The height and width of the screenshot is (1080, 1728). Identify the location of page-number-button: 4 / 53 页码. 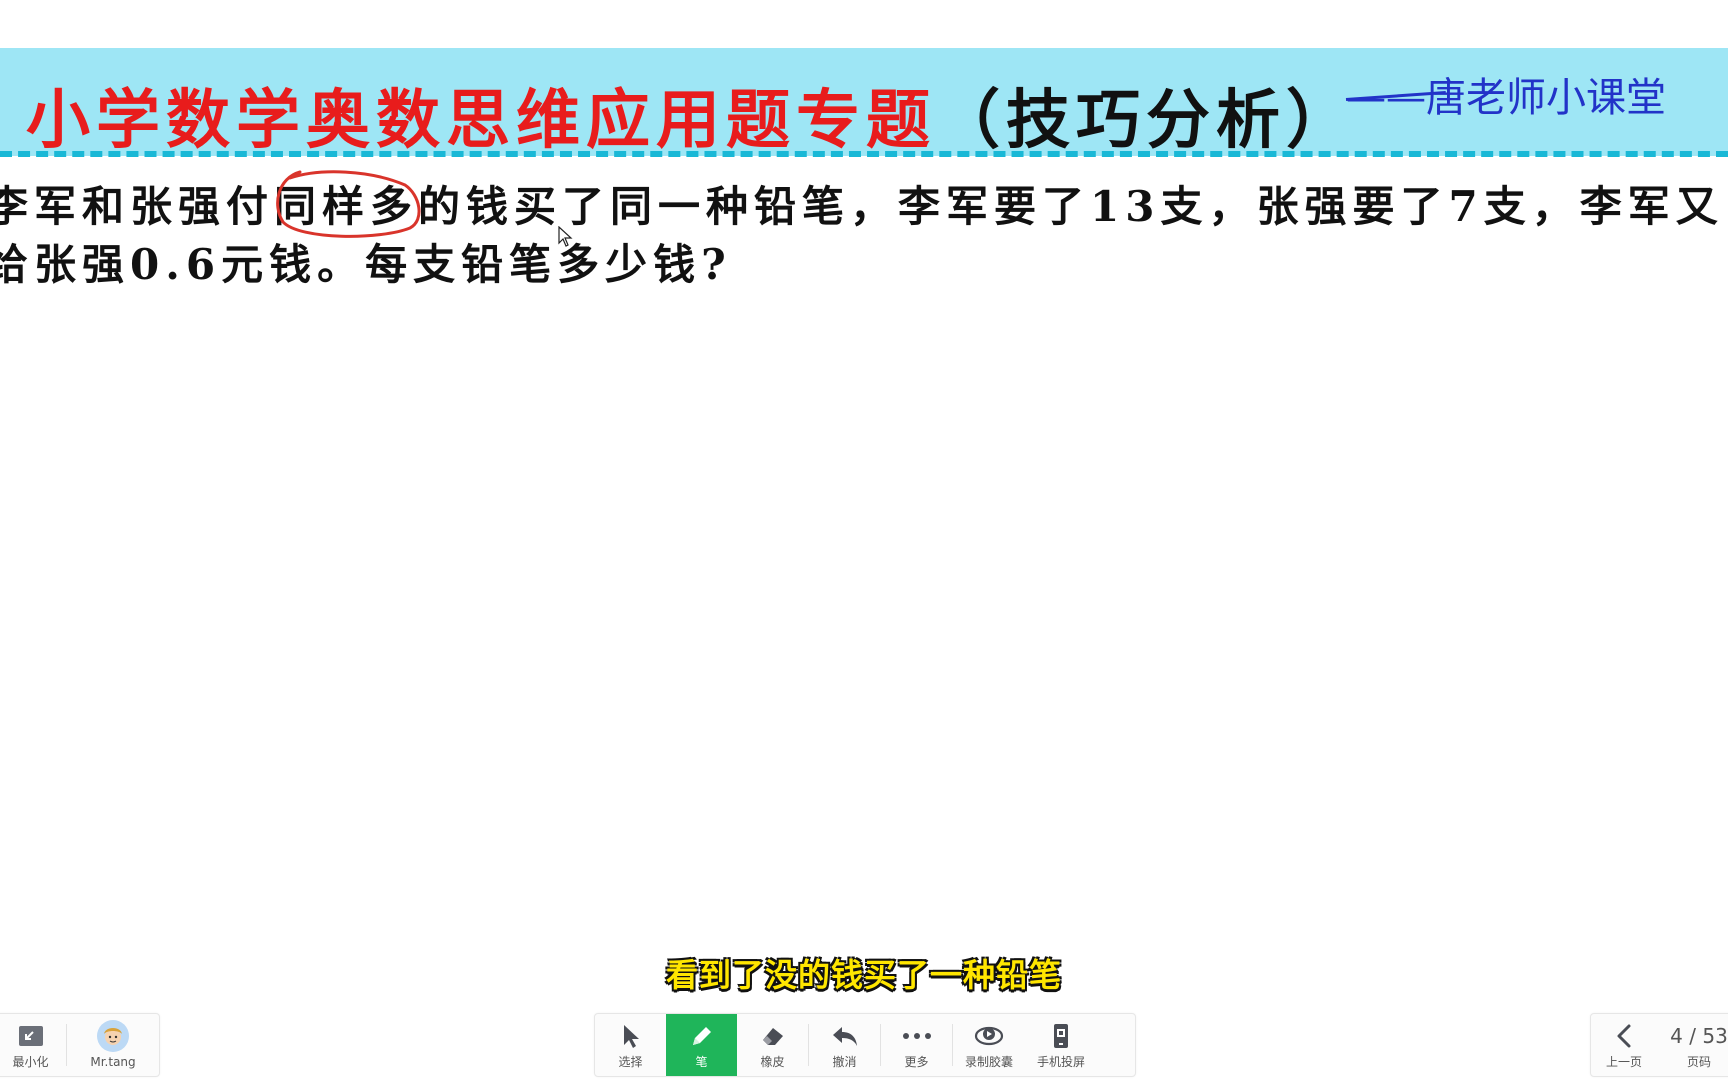
(1692, 1045).